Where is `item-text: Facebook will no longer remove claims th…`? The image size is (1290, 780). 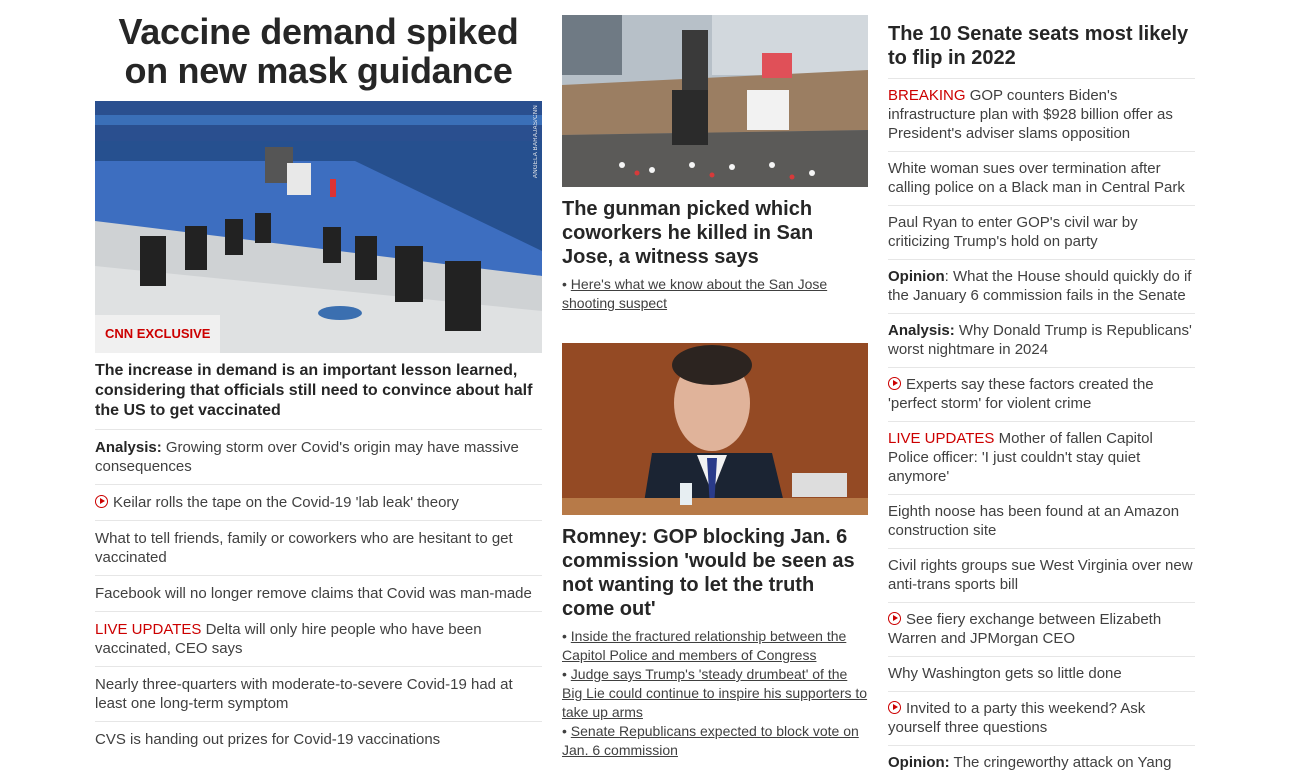
item-text: Facebook will no longer remove claims th… is located at coordinates (313, 593).